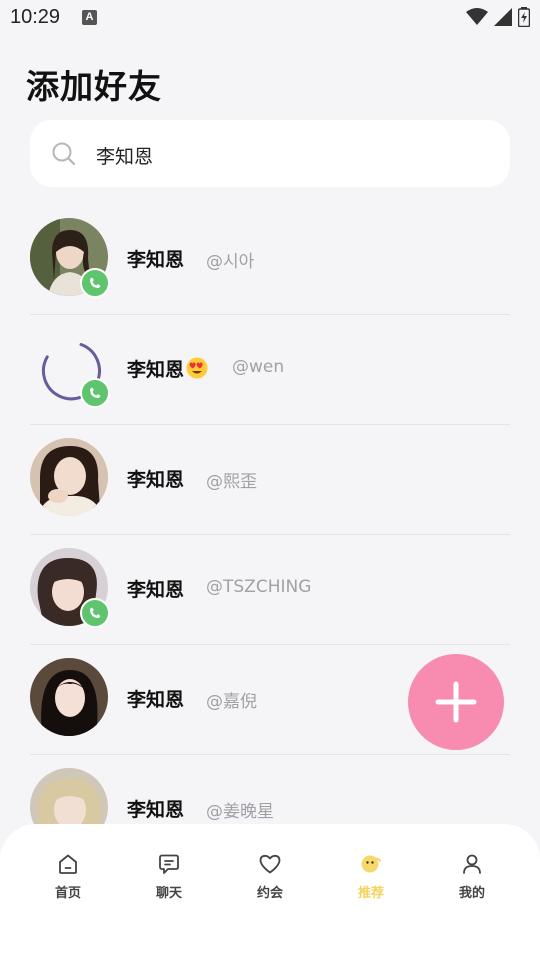 The width and height of the screenshot is (540, 960). What do you see at coordinates (503, 17) in the screenshot?
I see `signal-icon` at bounding box center [503, 17].